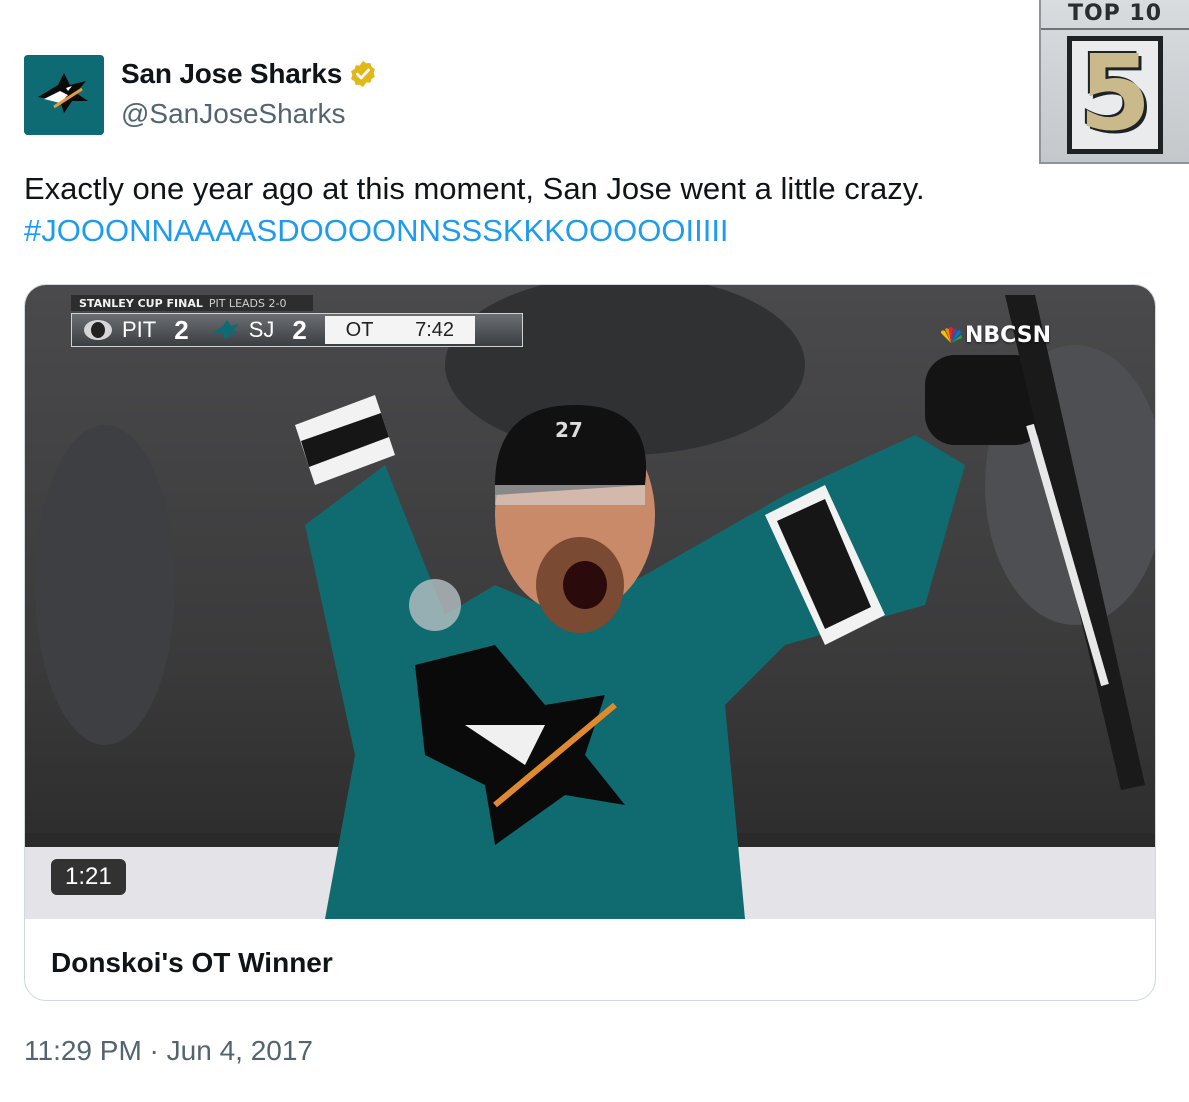  What do you see at coordinates (1115, 15) in the screenshot?
I see `top-ten-label: TOP 10` at bounding box center [1115, 15].